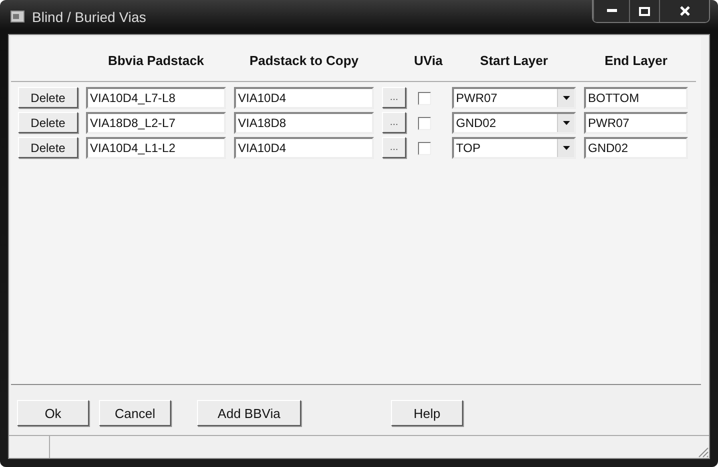  I want to click on bbvia-padstack-field: VIA18D8_L2-L7, so click(156, 123).